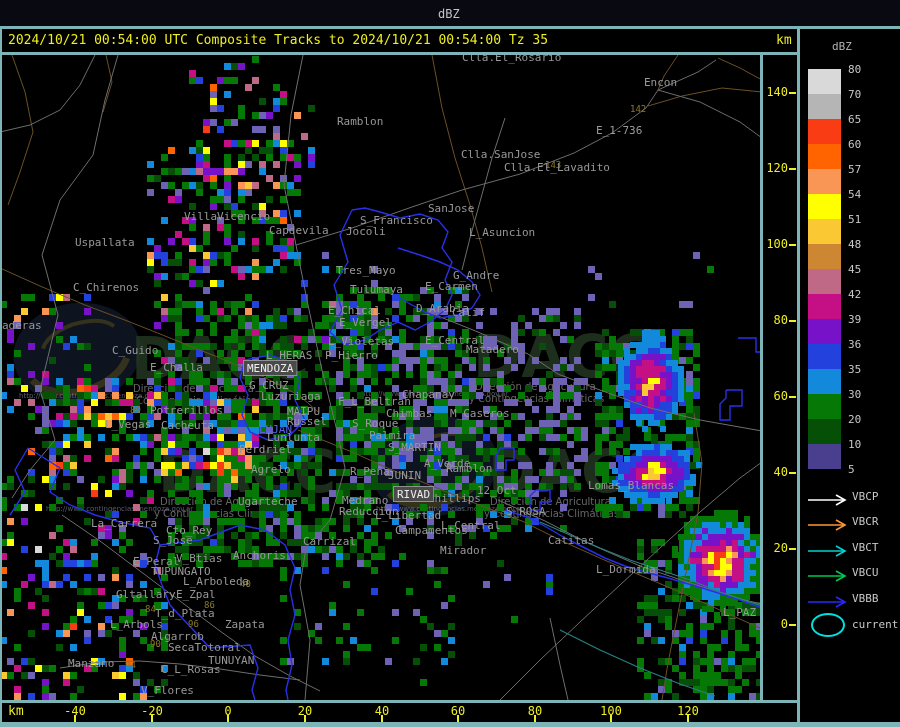 This screenshot has width=900, height=727. Describe the element at coordinates (855, 344) in the screenshot. I see `dbz-scale-value: 36` at that location.